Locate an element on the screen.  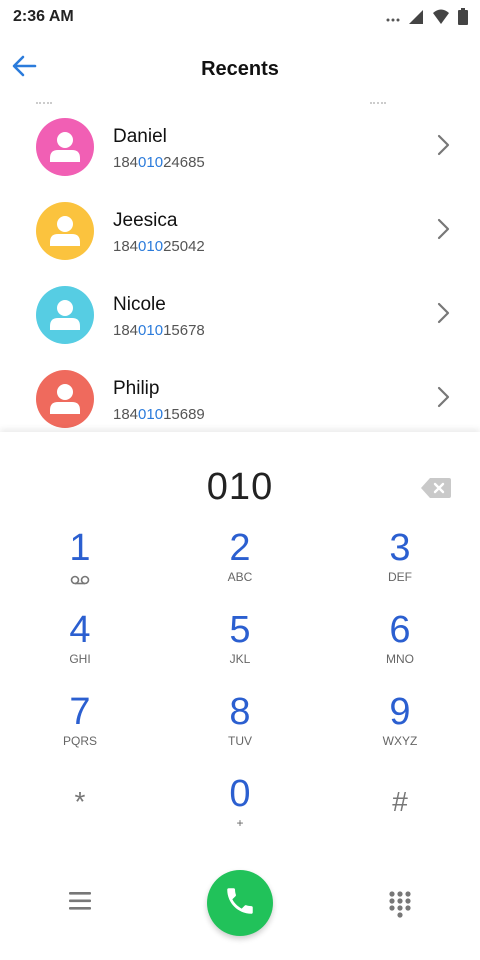
keypad-toggle-icon is located at coordinates (400, 904).